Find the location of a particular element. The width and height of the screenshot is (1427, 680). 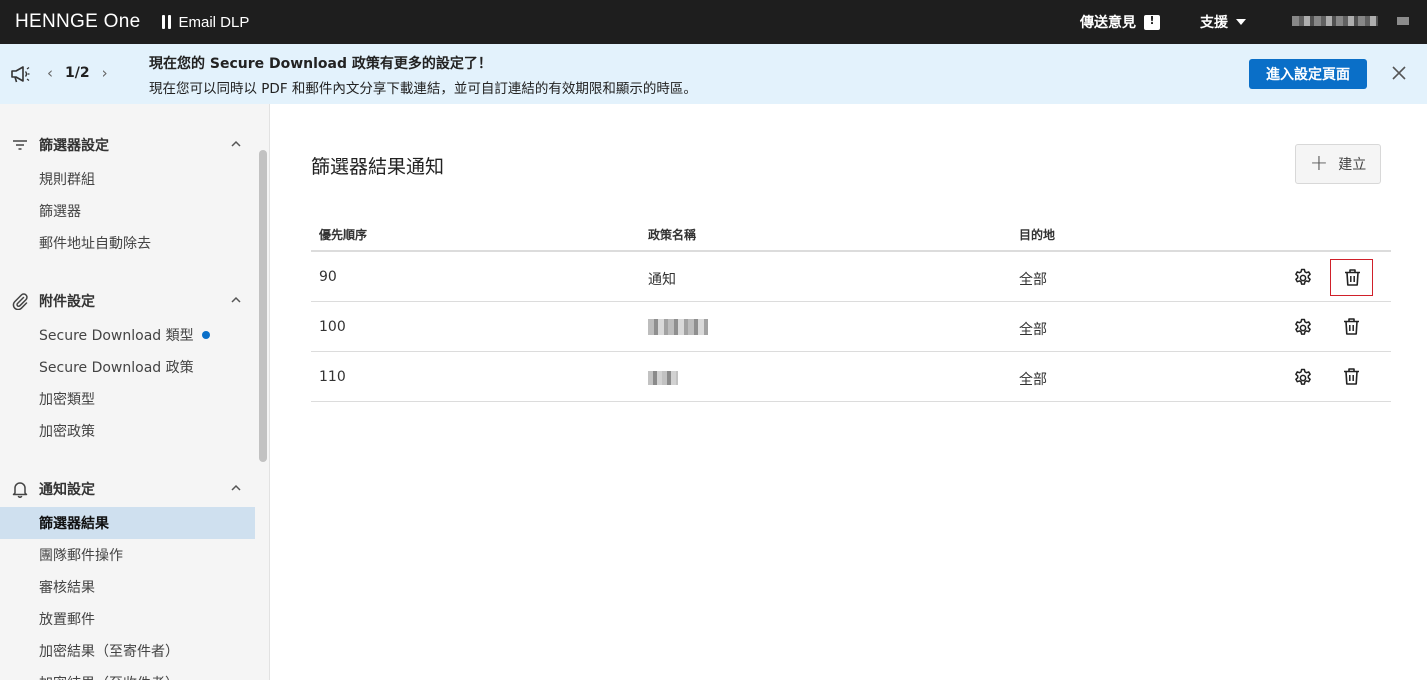

sidebar-item-team-mail-actions: 團隊郵件操作 is located at coordinates (127, 555).